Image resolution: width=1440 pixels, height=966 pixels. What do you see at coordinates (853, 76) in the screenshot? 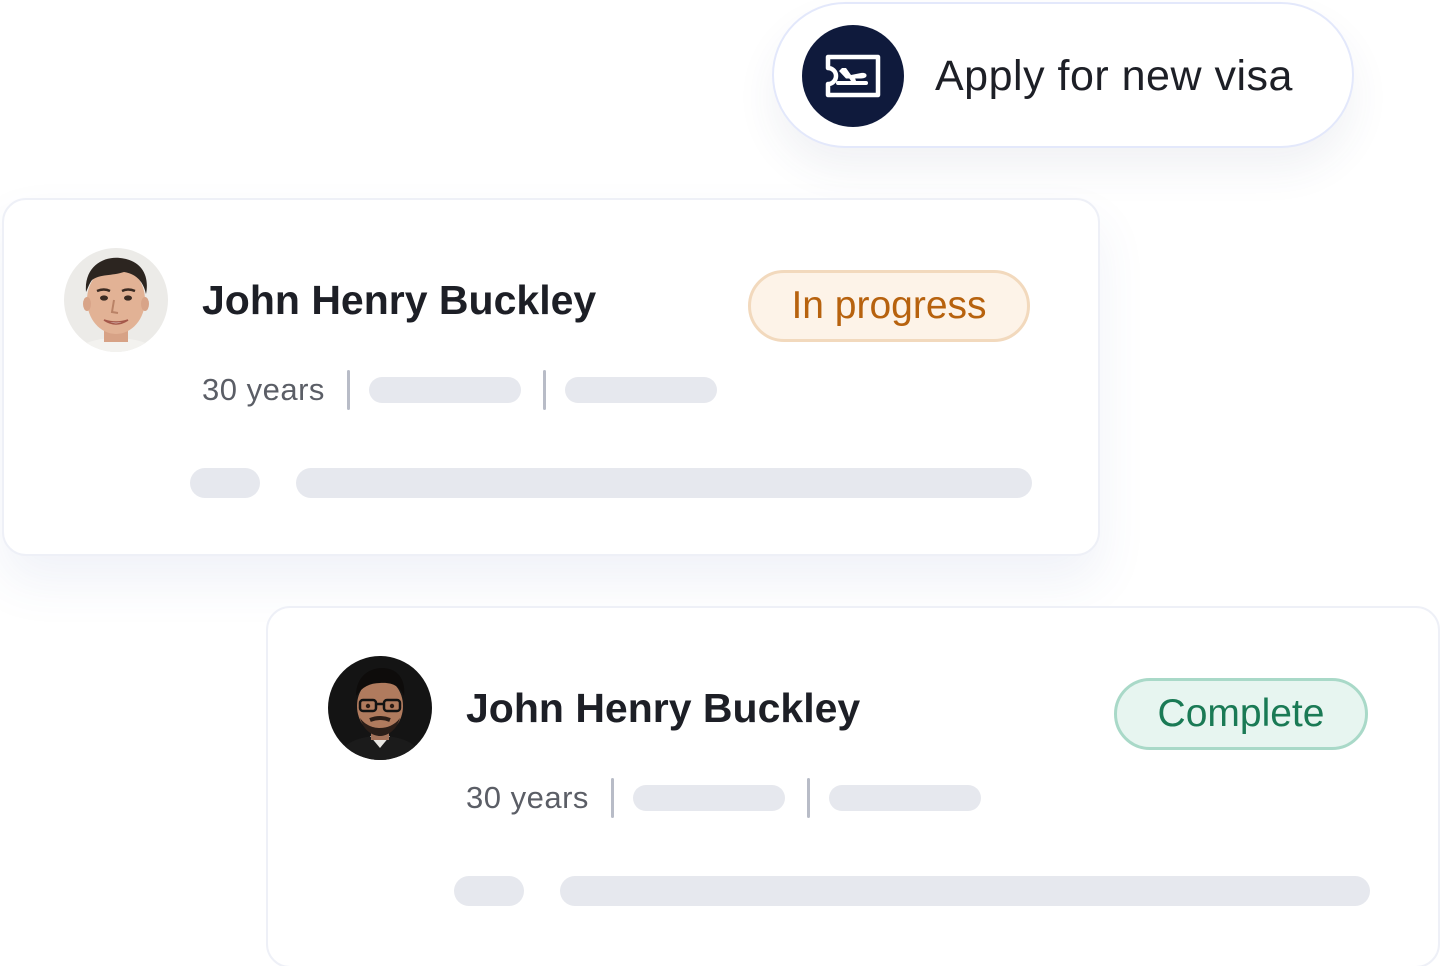
I see `plane-ticket-icon` at bounding box center [853, 76].